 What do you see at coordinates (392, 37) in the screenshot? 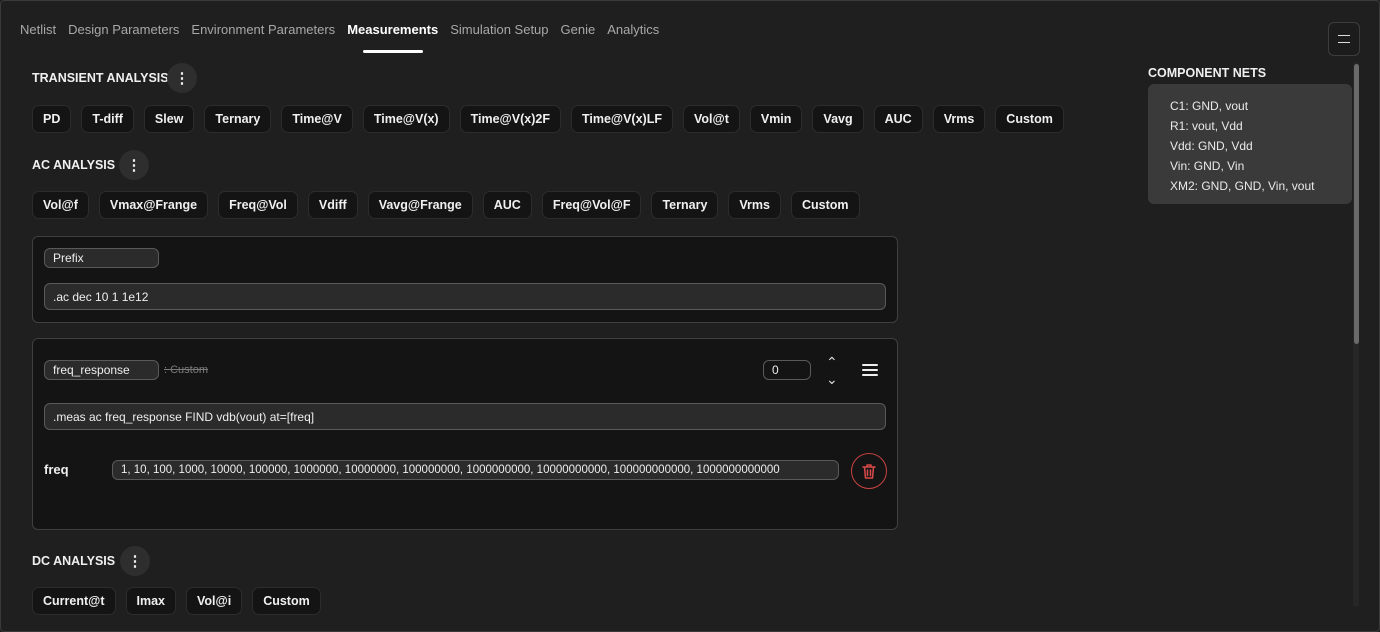
I see `tab-measurements: Measurements` at bounding box center [392, 37].